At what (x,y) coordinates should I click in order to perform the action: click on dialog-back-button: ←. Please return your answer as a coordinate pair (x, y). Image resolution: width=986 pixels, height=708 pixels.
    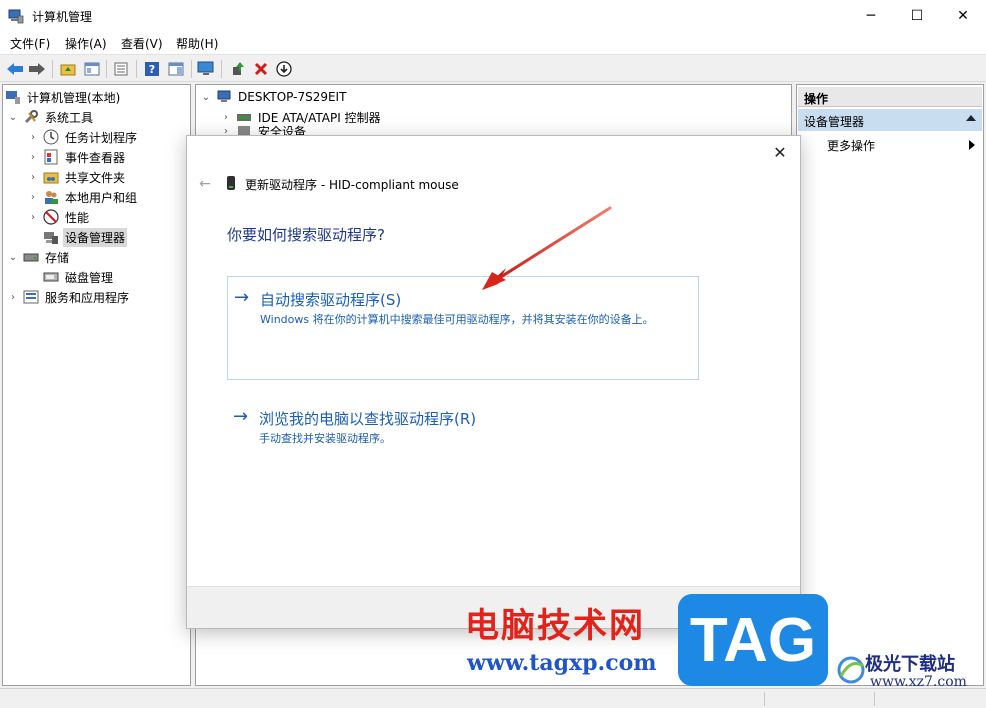
    Looking at the image, I should click on (205, 184).